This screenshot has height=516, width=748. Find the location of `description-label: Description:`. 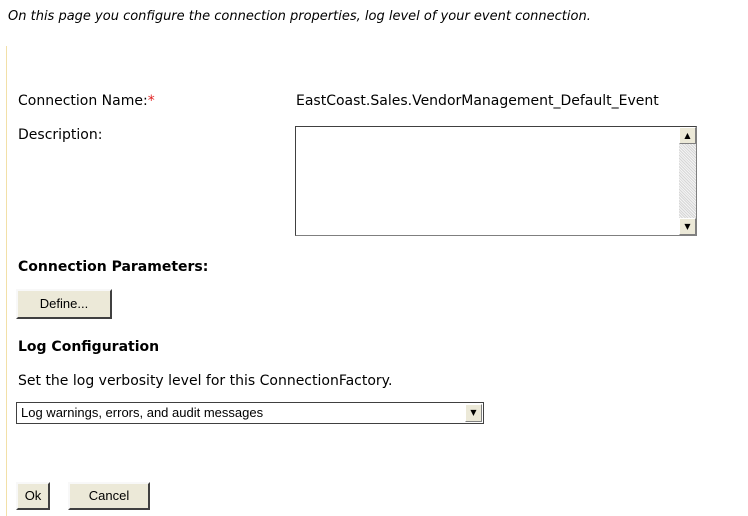

description-label: Description: is located at coordinates (60, 135).